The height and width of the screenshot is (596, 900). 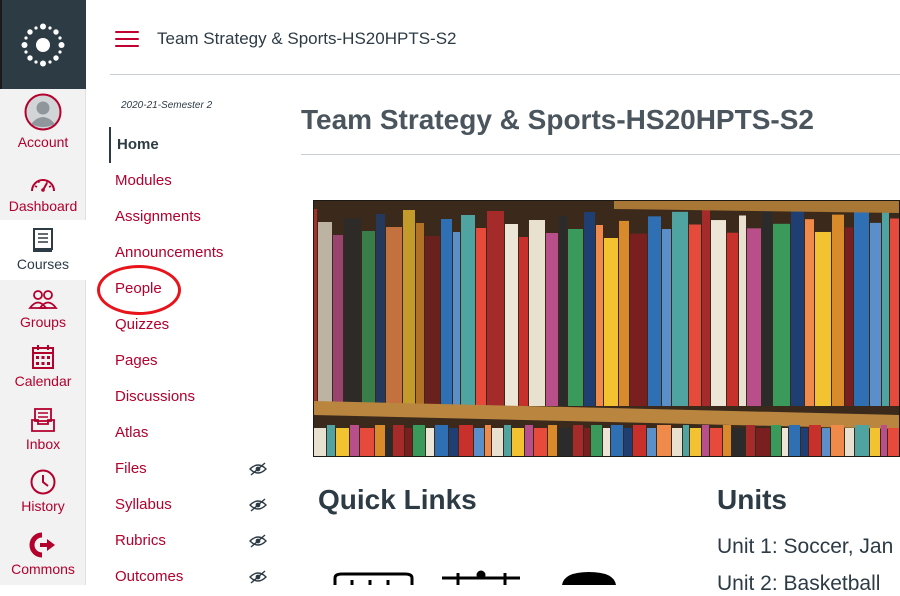 What do you see at coordinates (43, 183) in the screenshot?
I see `dashboard-icon` at bounding box center [43, 183].